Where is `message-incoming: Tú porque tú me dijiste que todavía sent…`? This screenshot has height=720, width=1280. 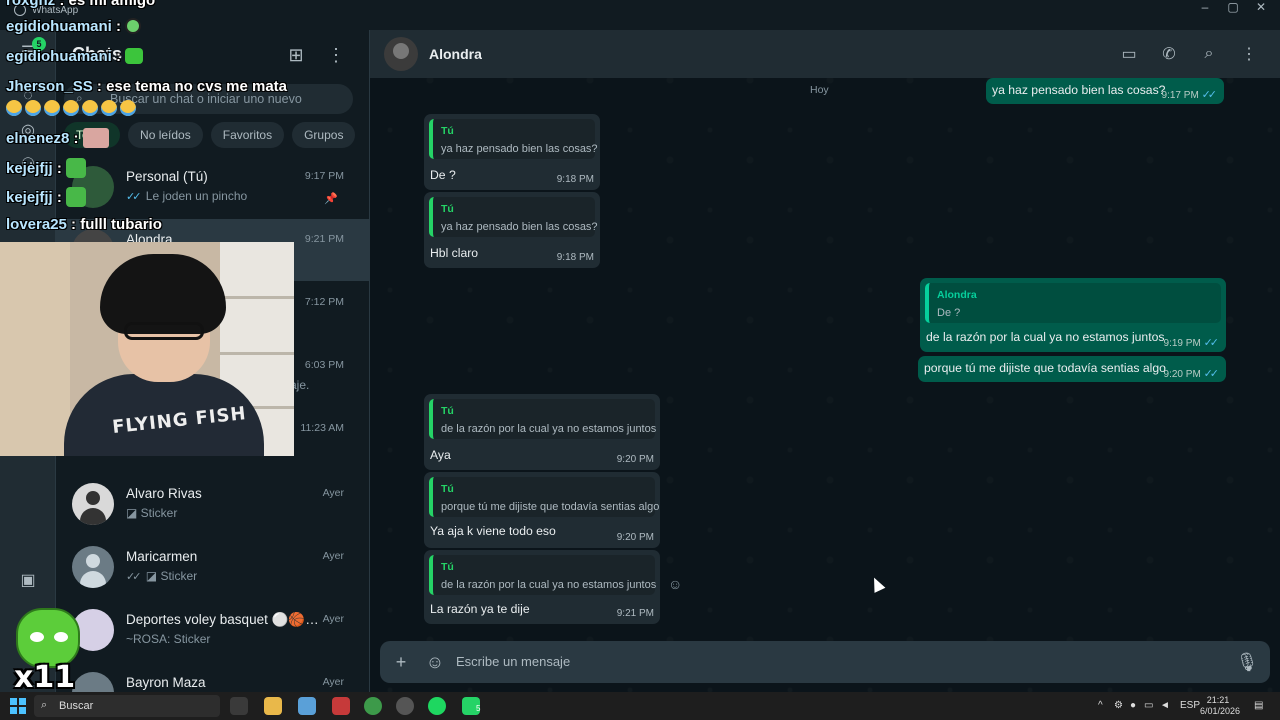 message-incoming: Tú porque tú me dijiste que todavía sent… is located at coordinates (542, 510).